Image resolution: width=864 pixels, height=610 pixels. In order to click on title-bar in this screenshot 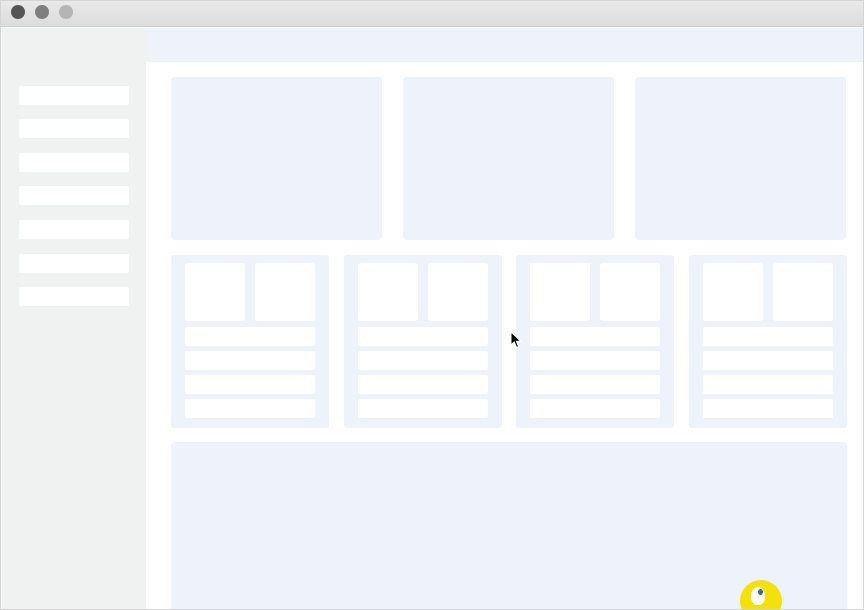, I will do `click(432, 14)`.